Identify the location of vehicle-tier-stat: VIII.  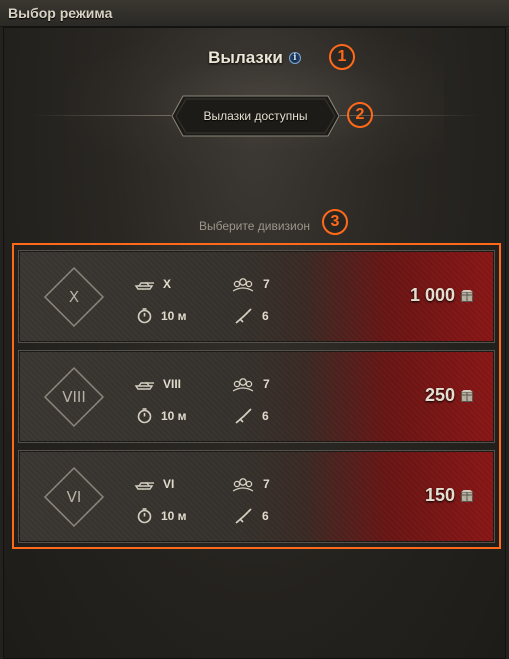
(157, 384).